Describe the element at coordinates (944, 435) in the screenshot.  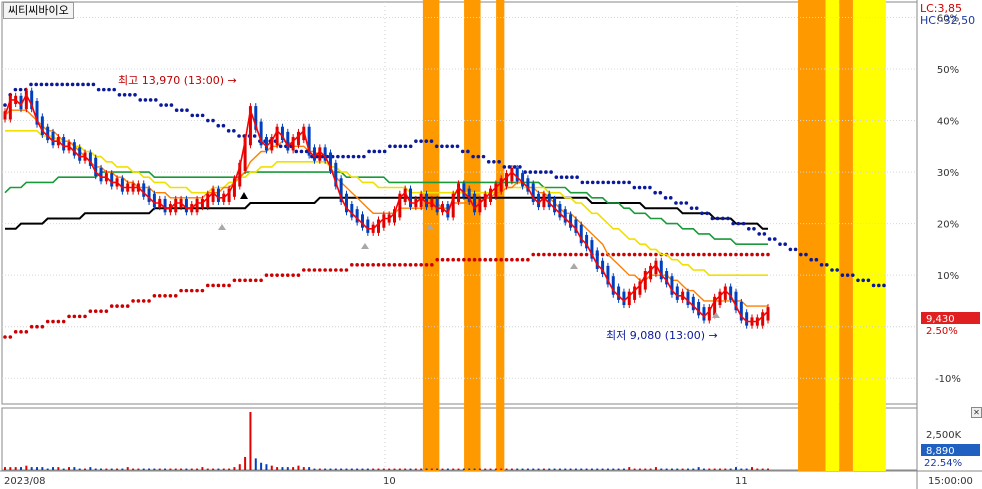
I see `volume-axis-label: 2,500K` at that location.